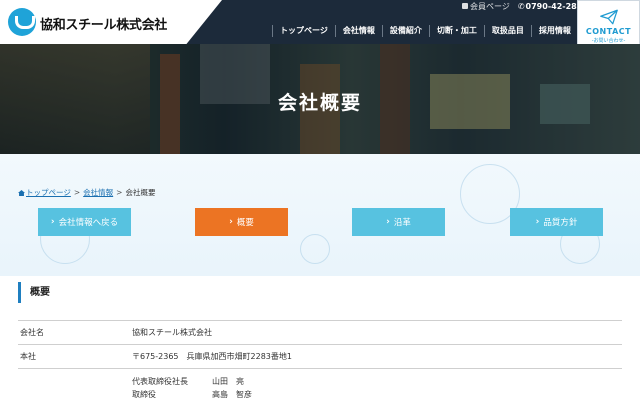  I want to click on paper-plane-icon, so click(608, 17).